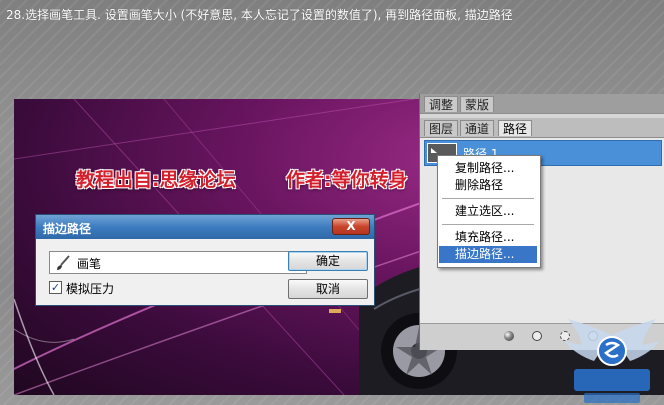 This screenshot has height=405, width=664. What do you see at coordinates (89, 264) in the screenshot?
I see `tool-select-value: 画笔` at bounding box center [89, 264].